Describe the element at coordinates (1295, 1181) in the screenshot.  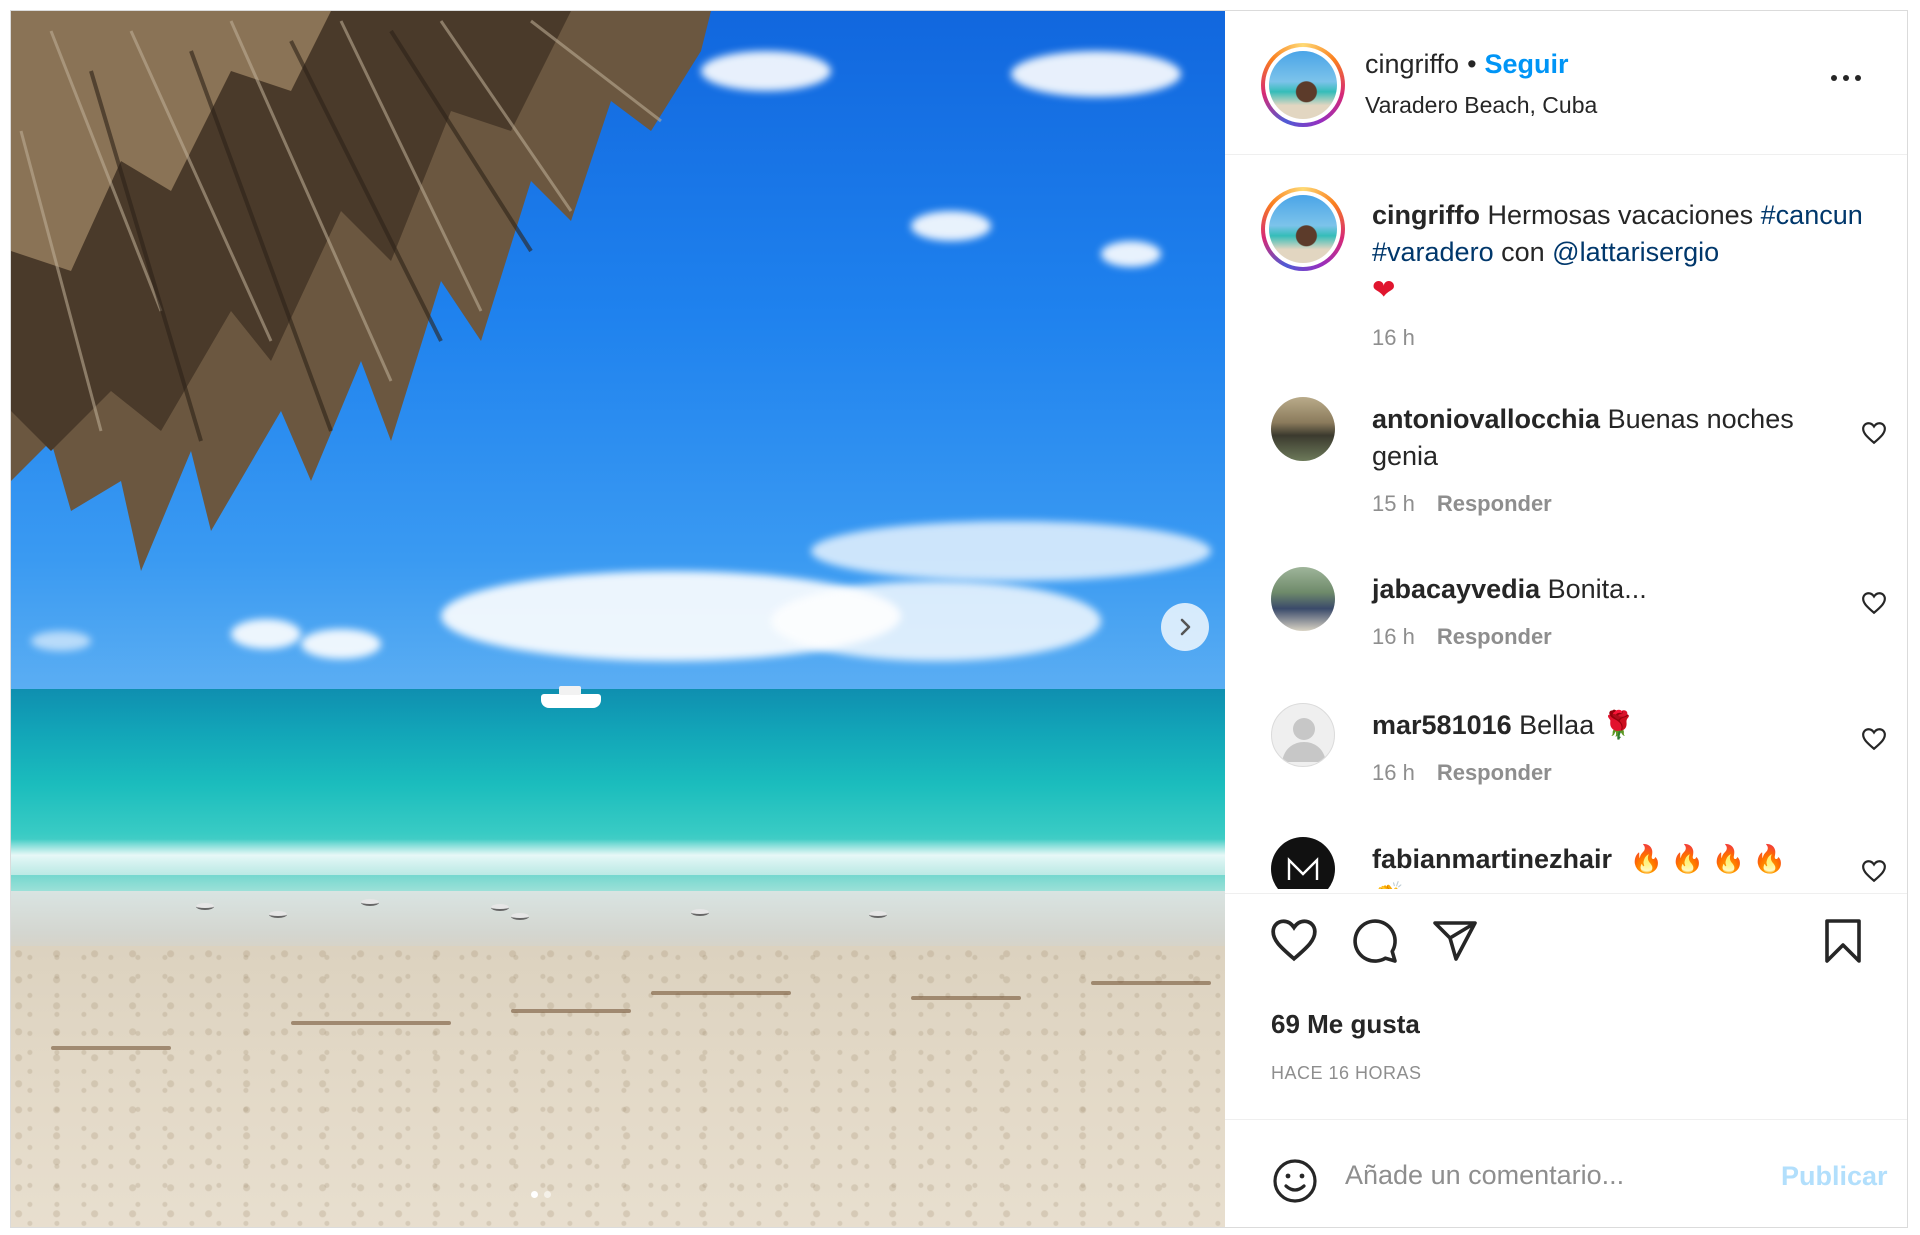
I see `emoji-smiley-icon` at that location.